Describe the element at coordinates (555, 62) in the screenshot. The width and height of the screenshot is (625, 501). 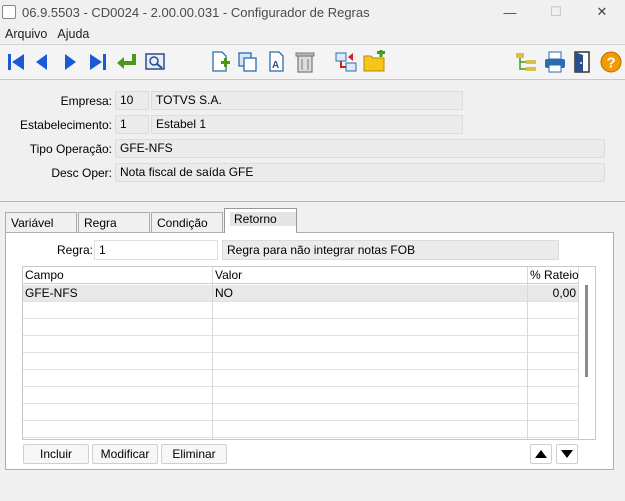
I see `print-icon` at that location.